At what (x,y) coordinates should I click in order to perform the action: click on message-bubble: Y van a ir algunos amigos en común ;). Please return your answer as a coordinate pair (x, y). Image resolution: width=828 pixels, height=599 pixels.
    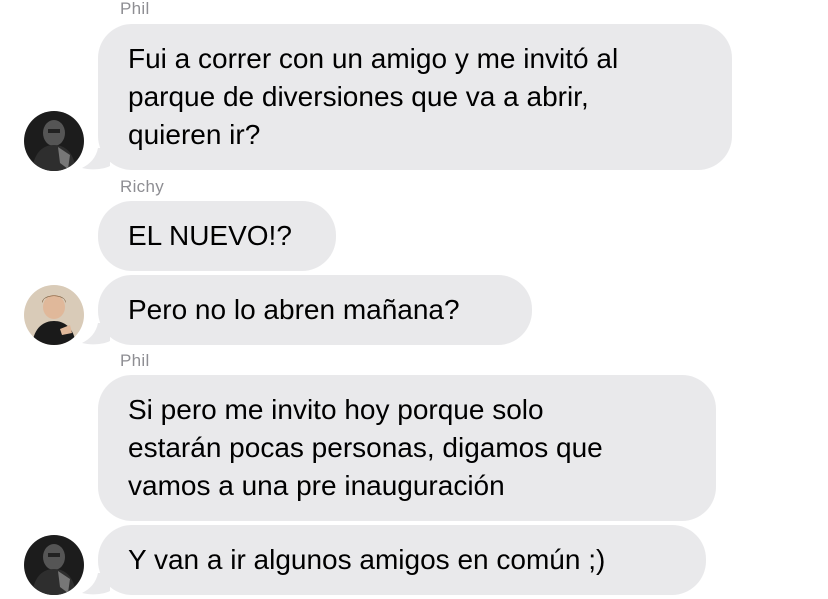
    Looking at the image, I should click on (402, 560).